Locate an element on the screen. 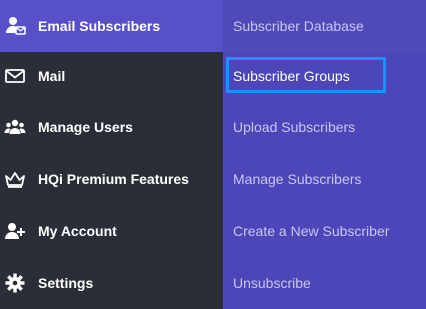 This screenshot has height=309, width=426. menu-item-label: Manage Users is located at coordinates (85, 127).